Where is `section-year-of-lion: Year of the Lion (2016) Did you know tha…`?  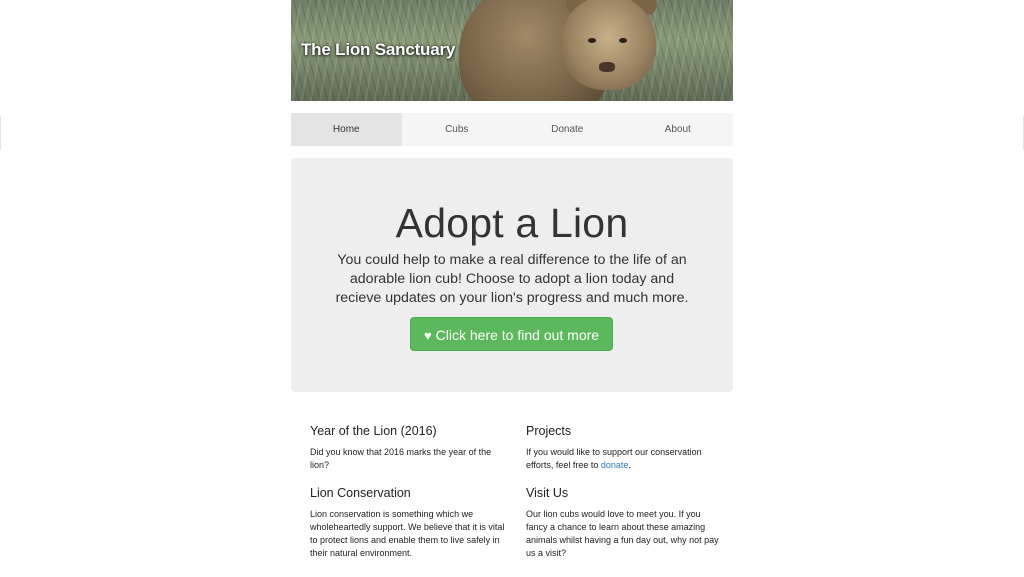
section-year-of-lion: Year of the Lion (2016) Did you know tha… is located at coordinates (408, 448).